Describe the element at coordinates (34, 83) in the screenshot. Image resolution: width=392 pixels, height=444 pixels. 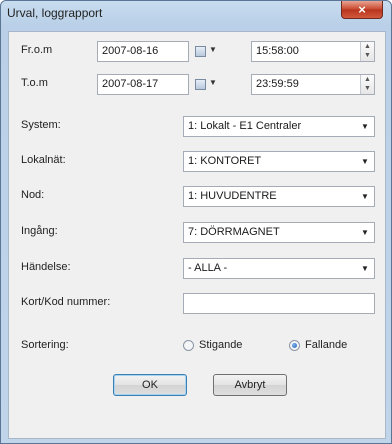
I see `to-label: T.o.m` at that location.